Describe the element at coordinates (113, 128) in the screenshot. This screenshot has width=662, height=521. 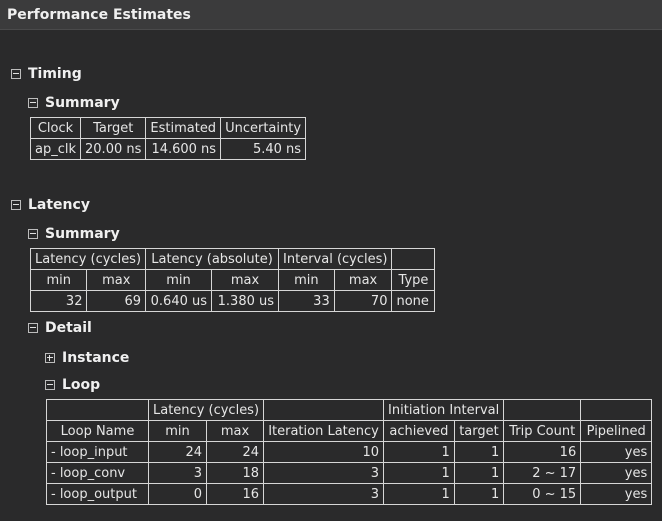
I see `column-header: Target` at that location.